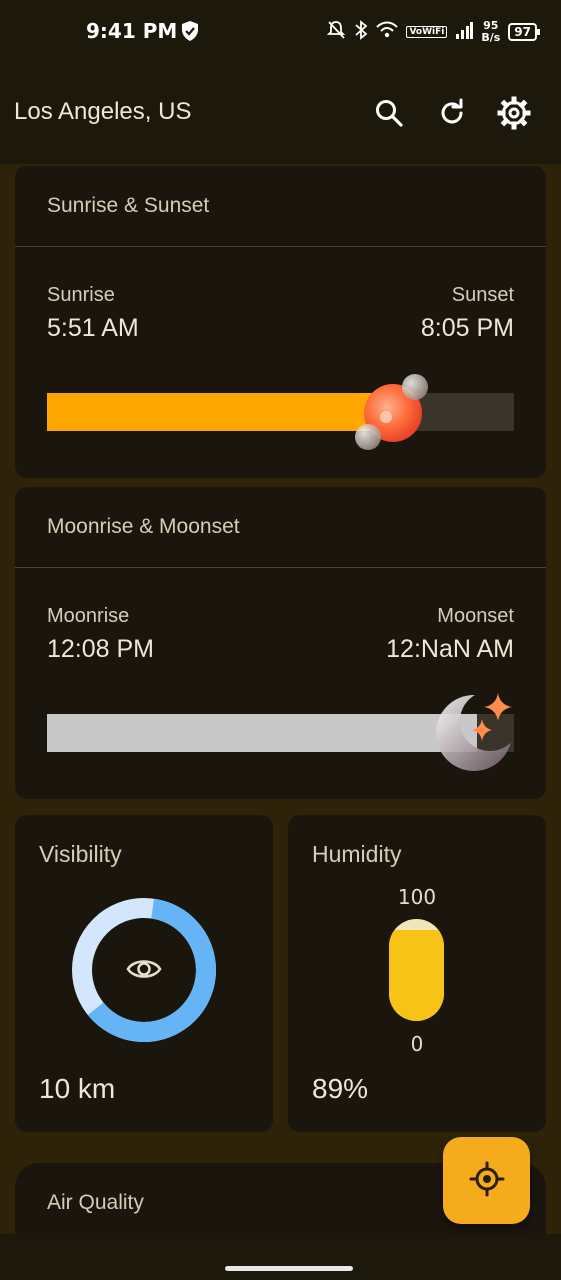  Describe the element at coordinates (336, 32) in the screenshot. I see `mute-icon` at that location.